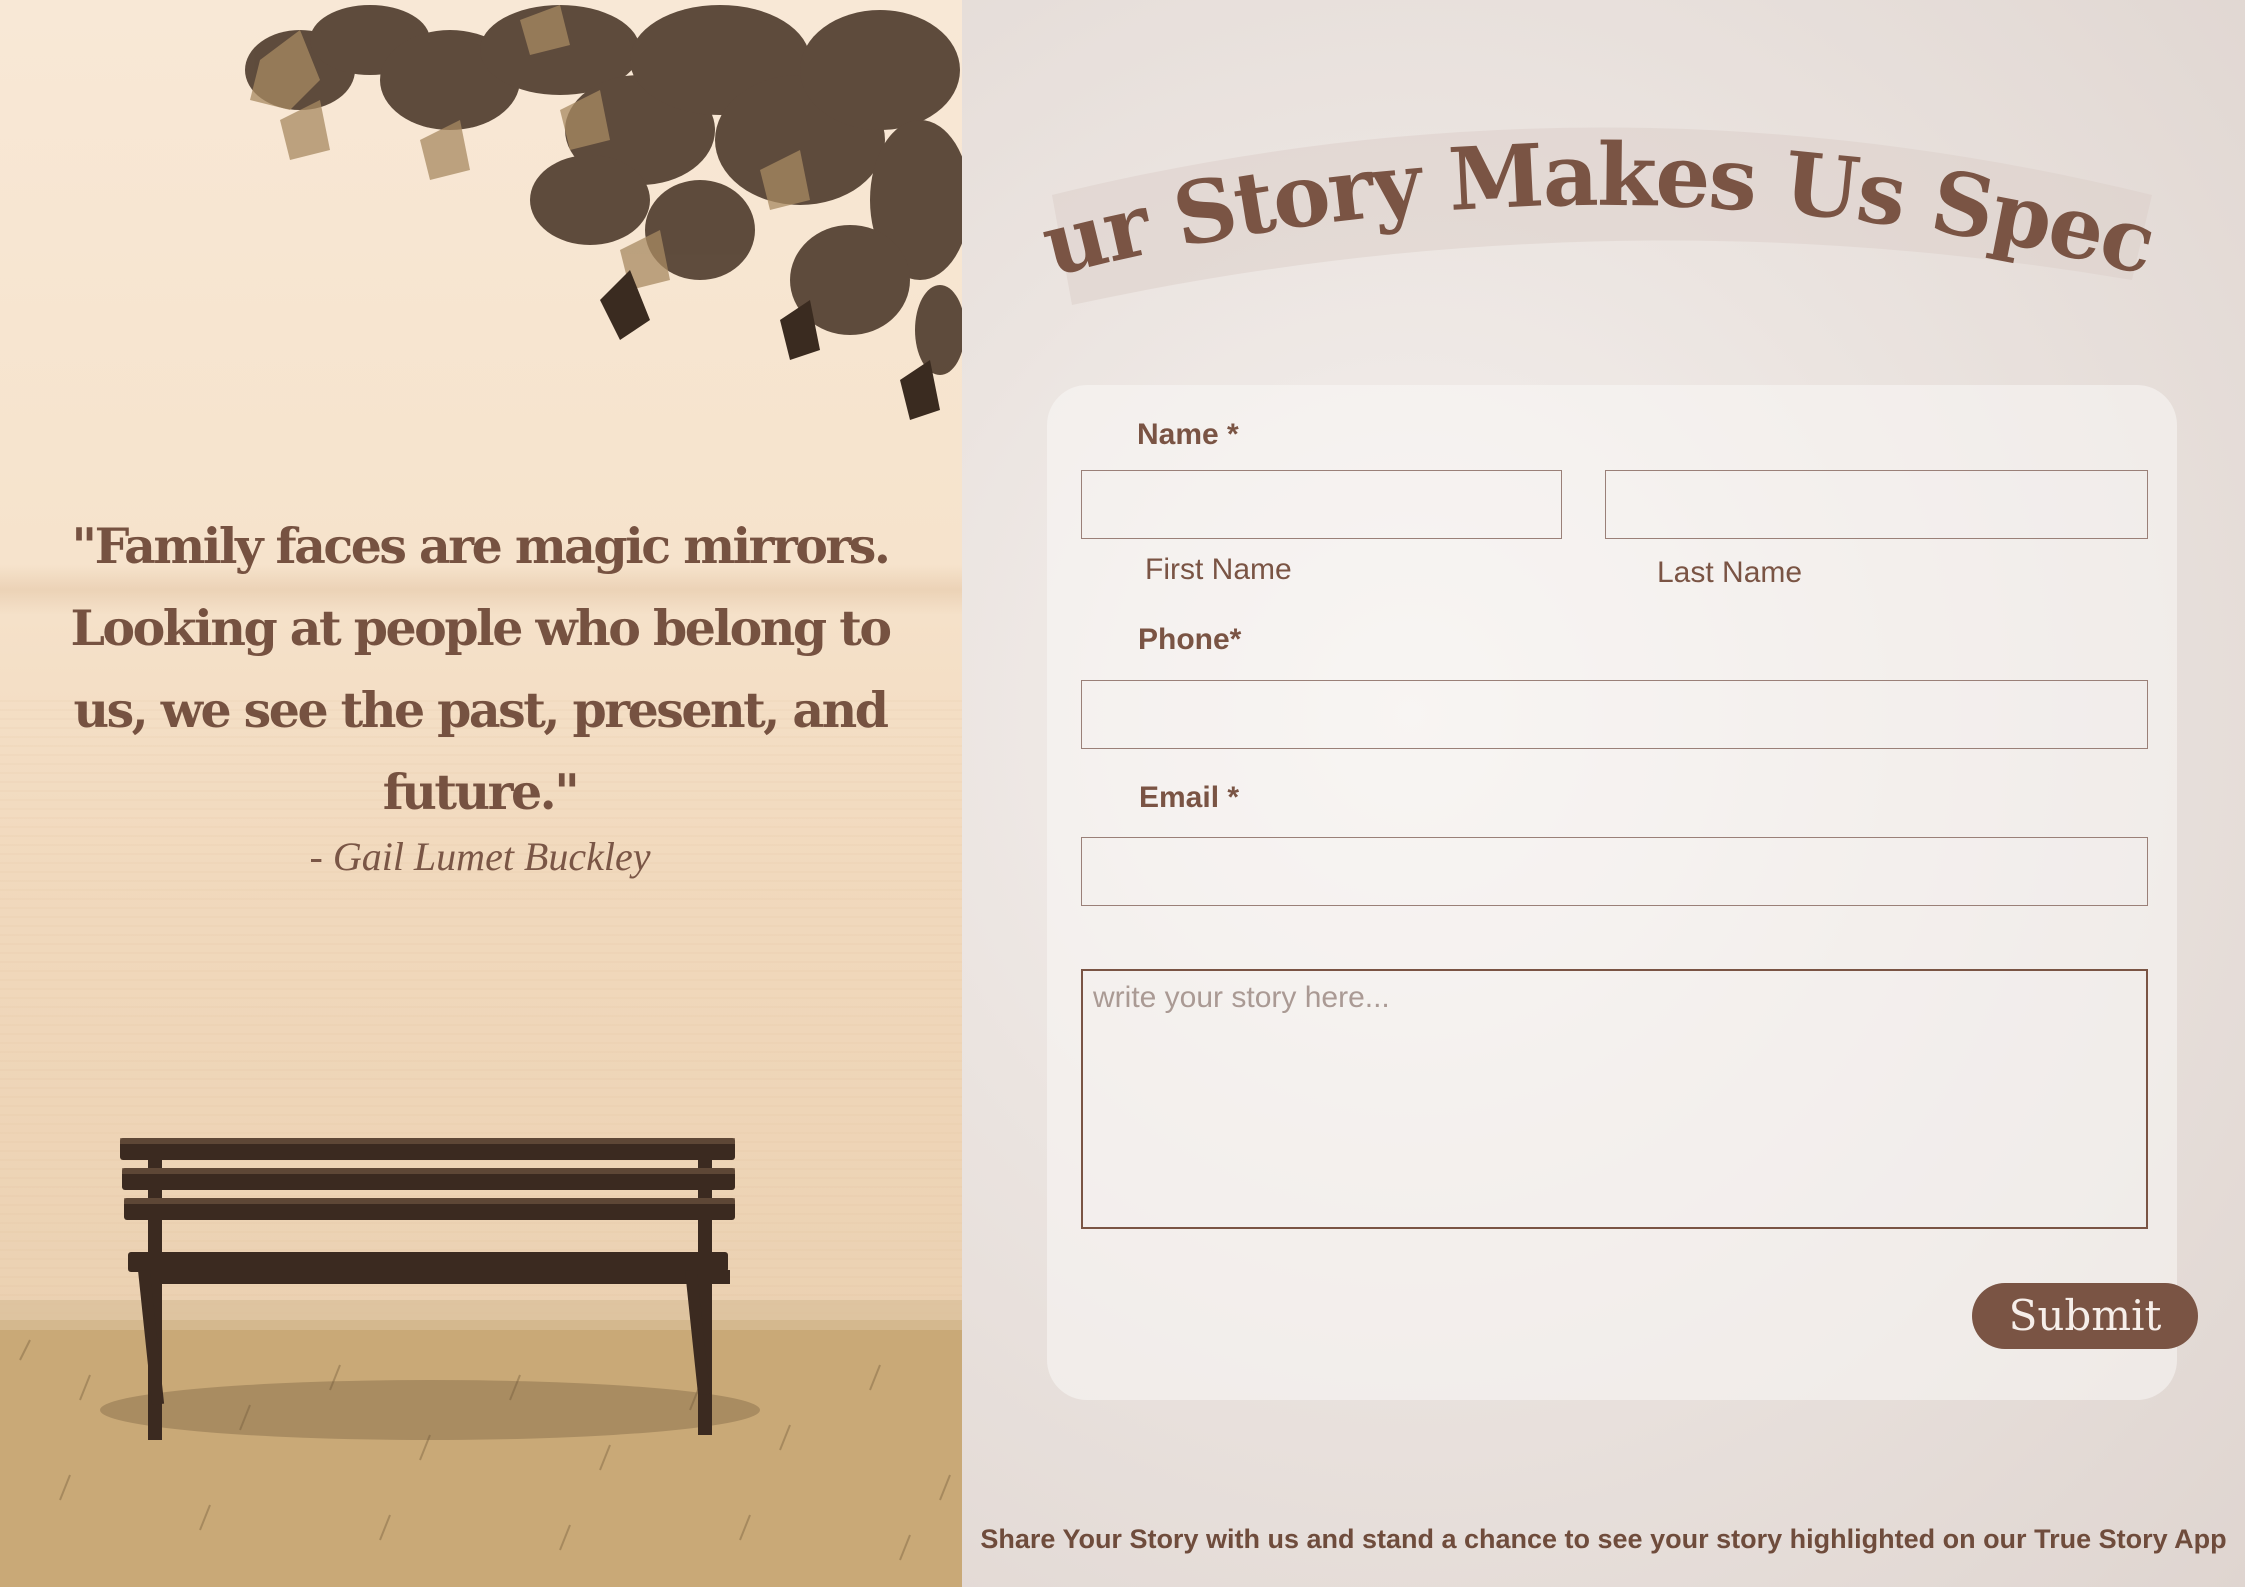 The height and width of the screenshot is (1587, 2245). What do you see at coordinates (1321, 504) in the screenshot?
I see `first-name-input` at bounding box center [1321, 504].